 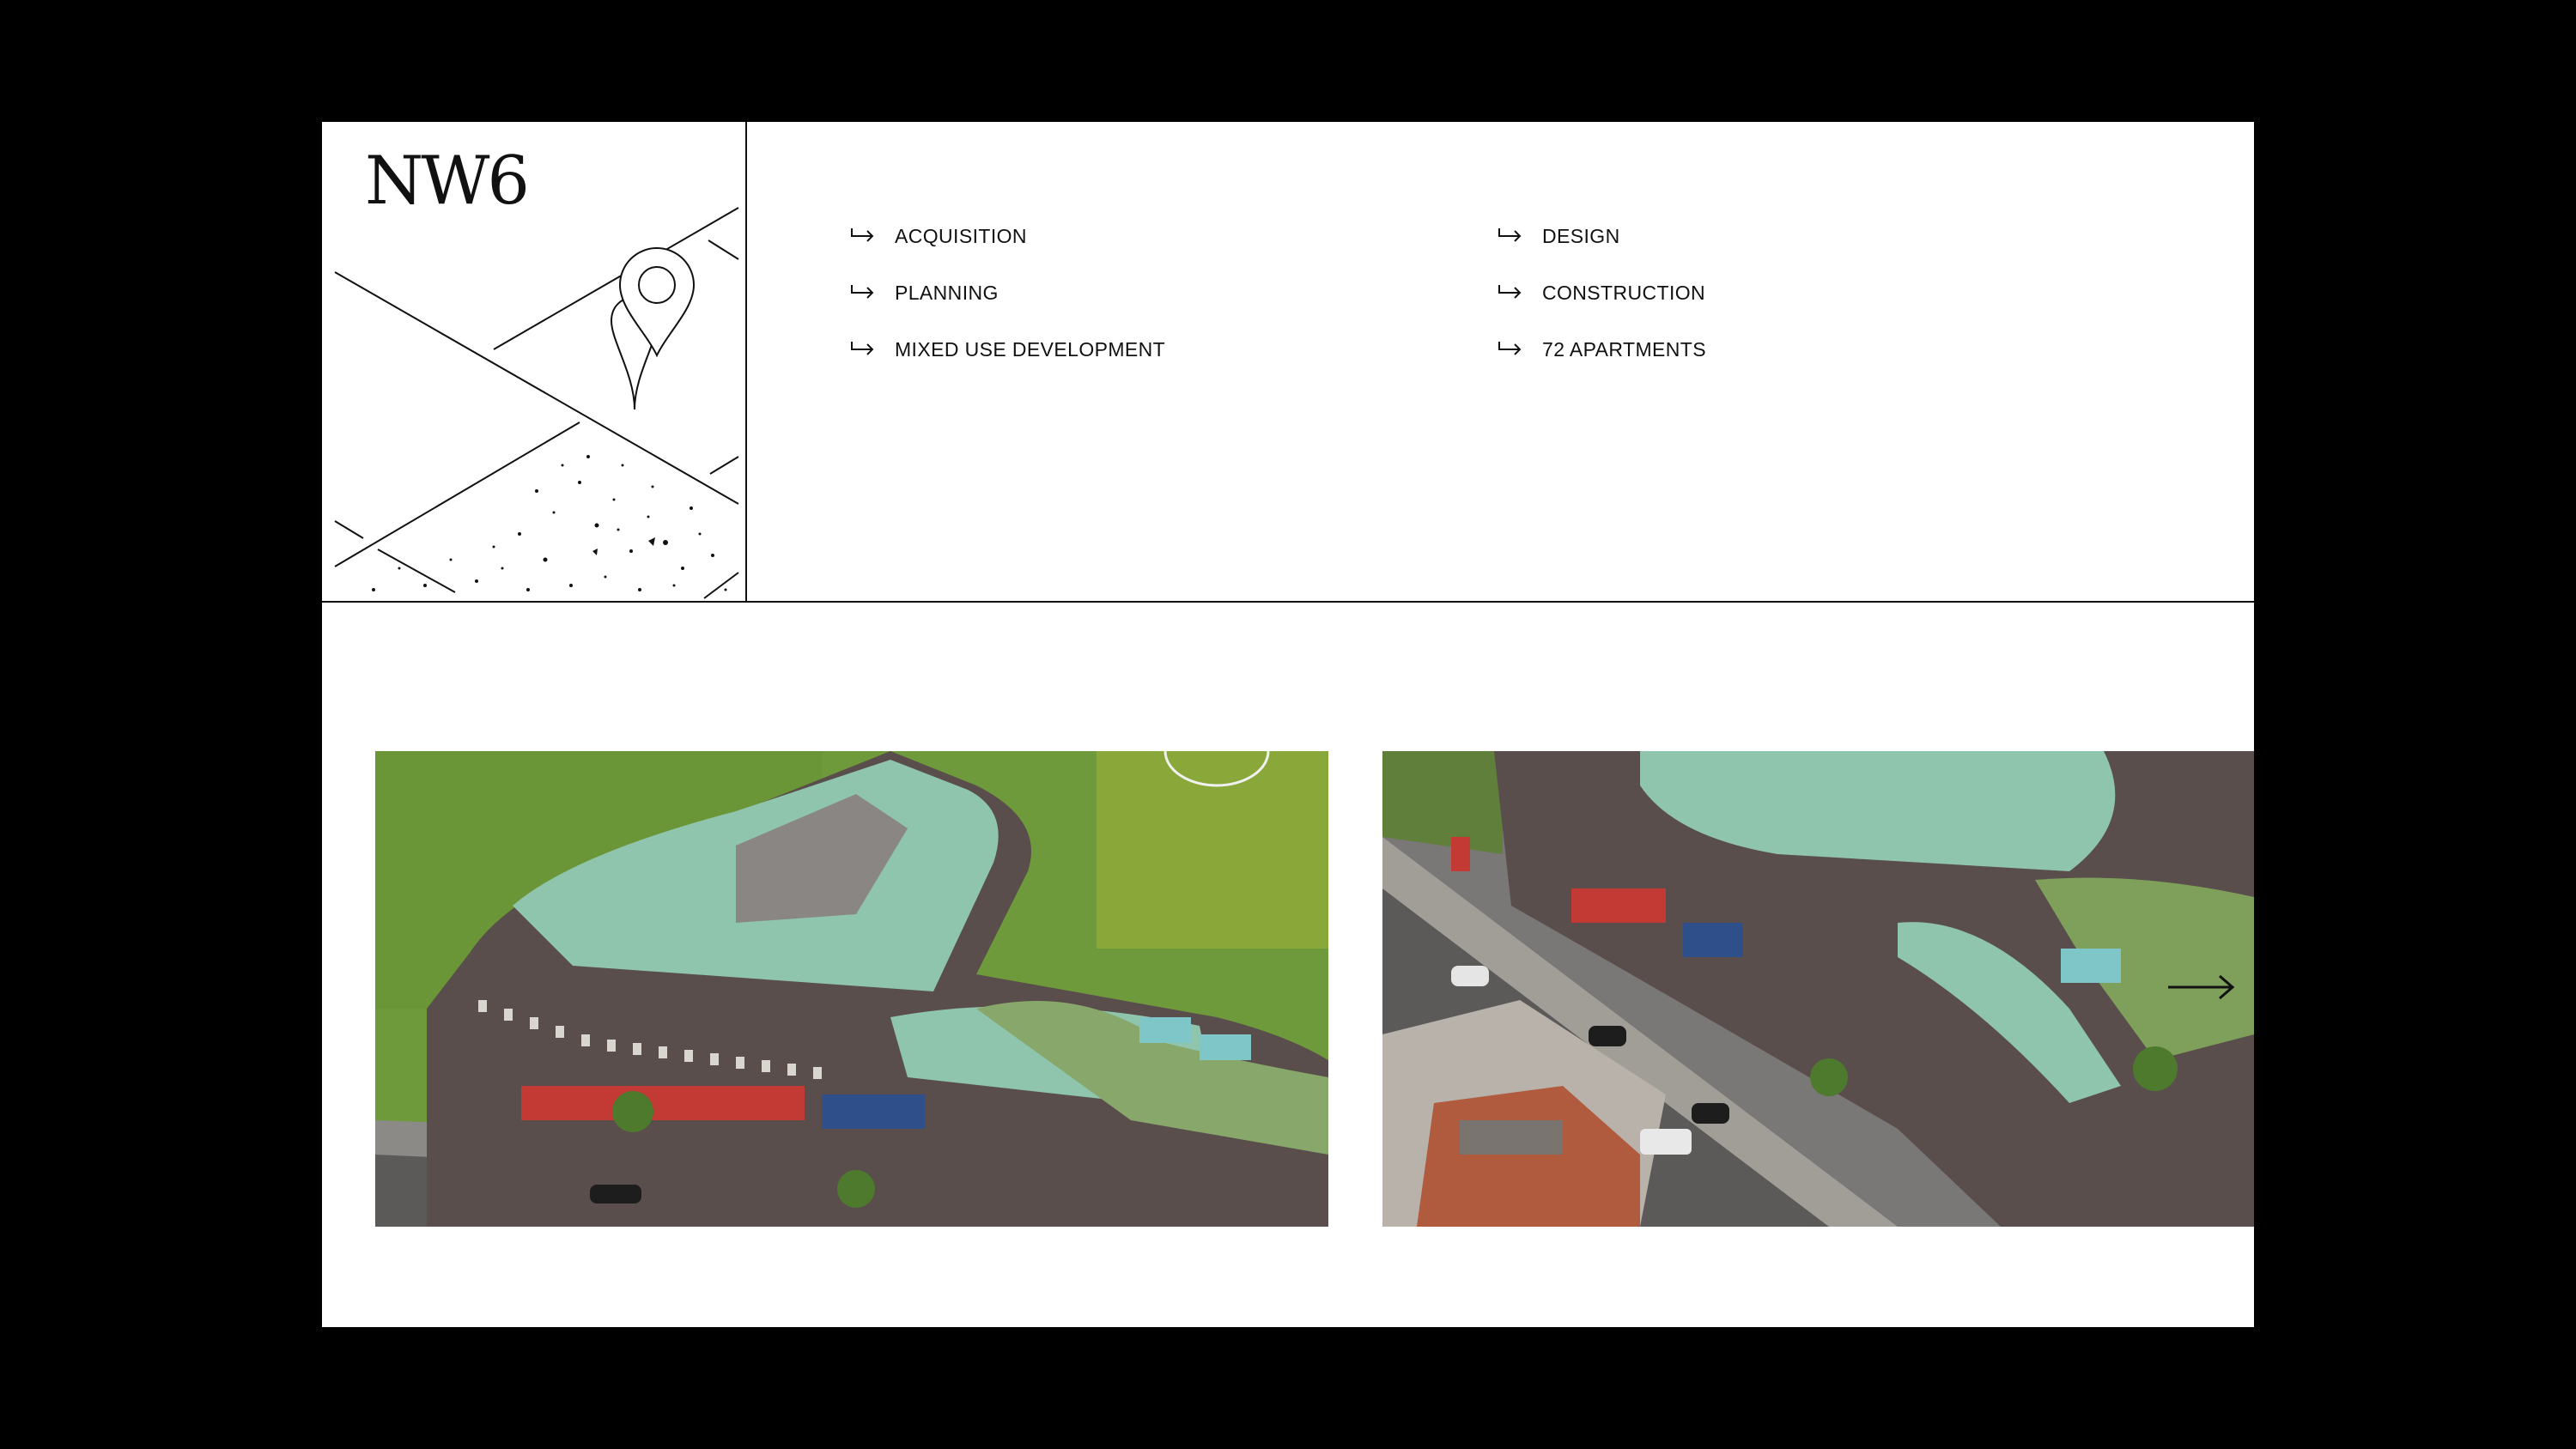 What do you see at coordinates (1174, 236) in the screenshot?
I see `service-item: ACQUISITION` at bounding box center [1174, 236].